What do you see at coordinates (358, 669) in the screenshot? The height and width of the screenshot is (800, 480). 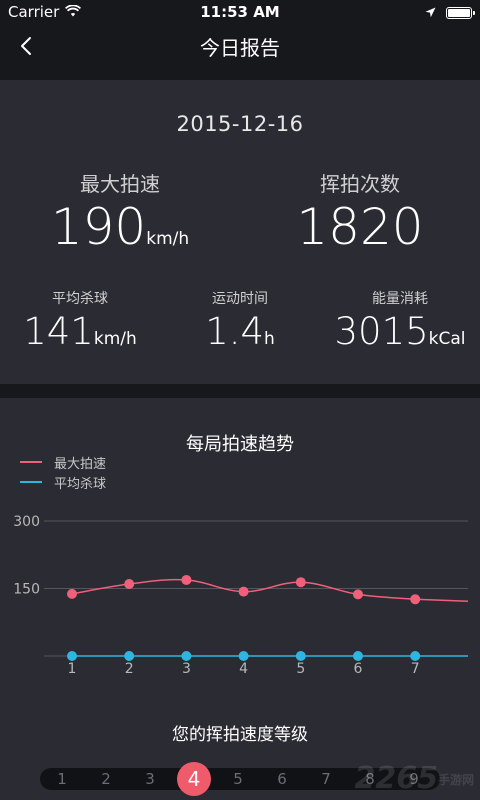 I see `x-tick-label-6: 6` at bounding box center [358, 669].